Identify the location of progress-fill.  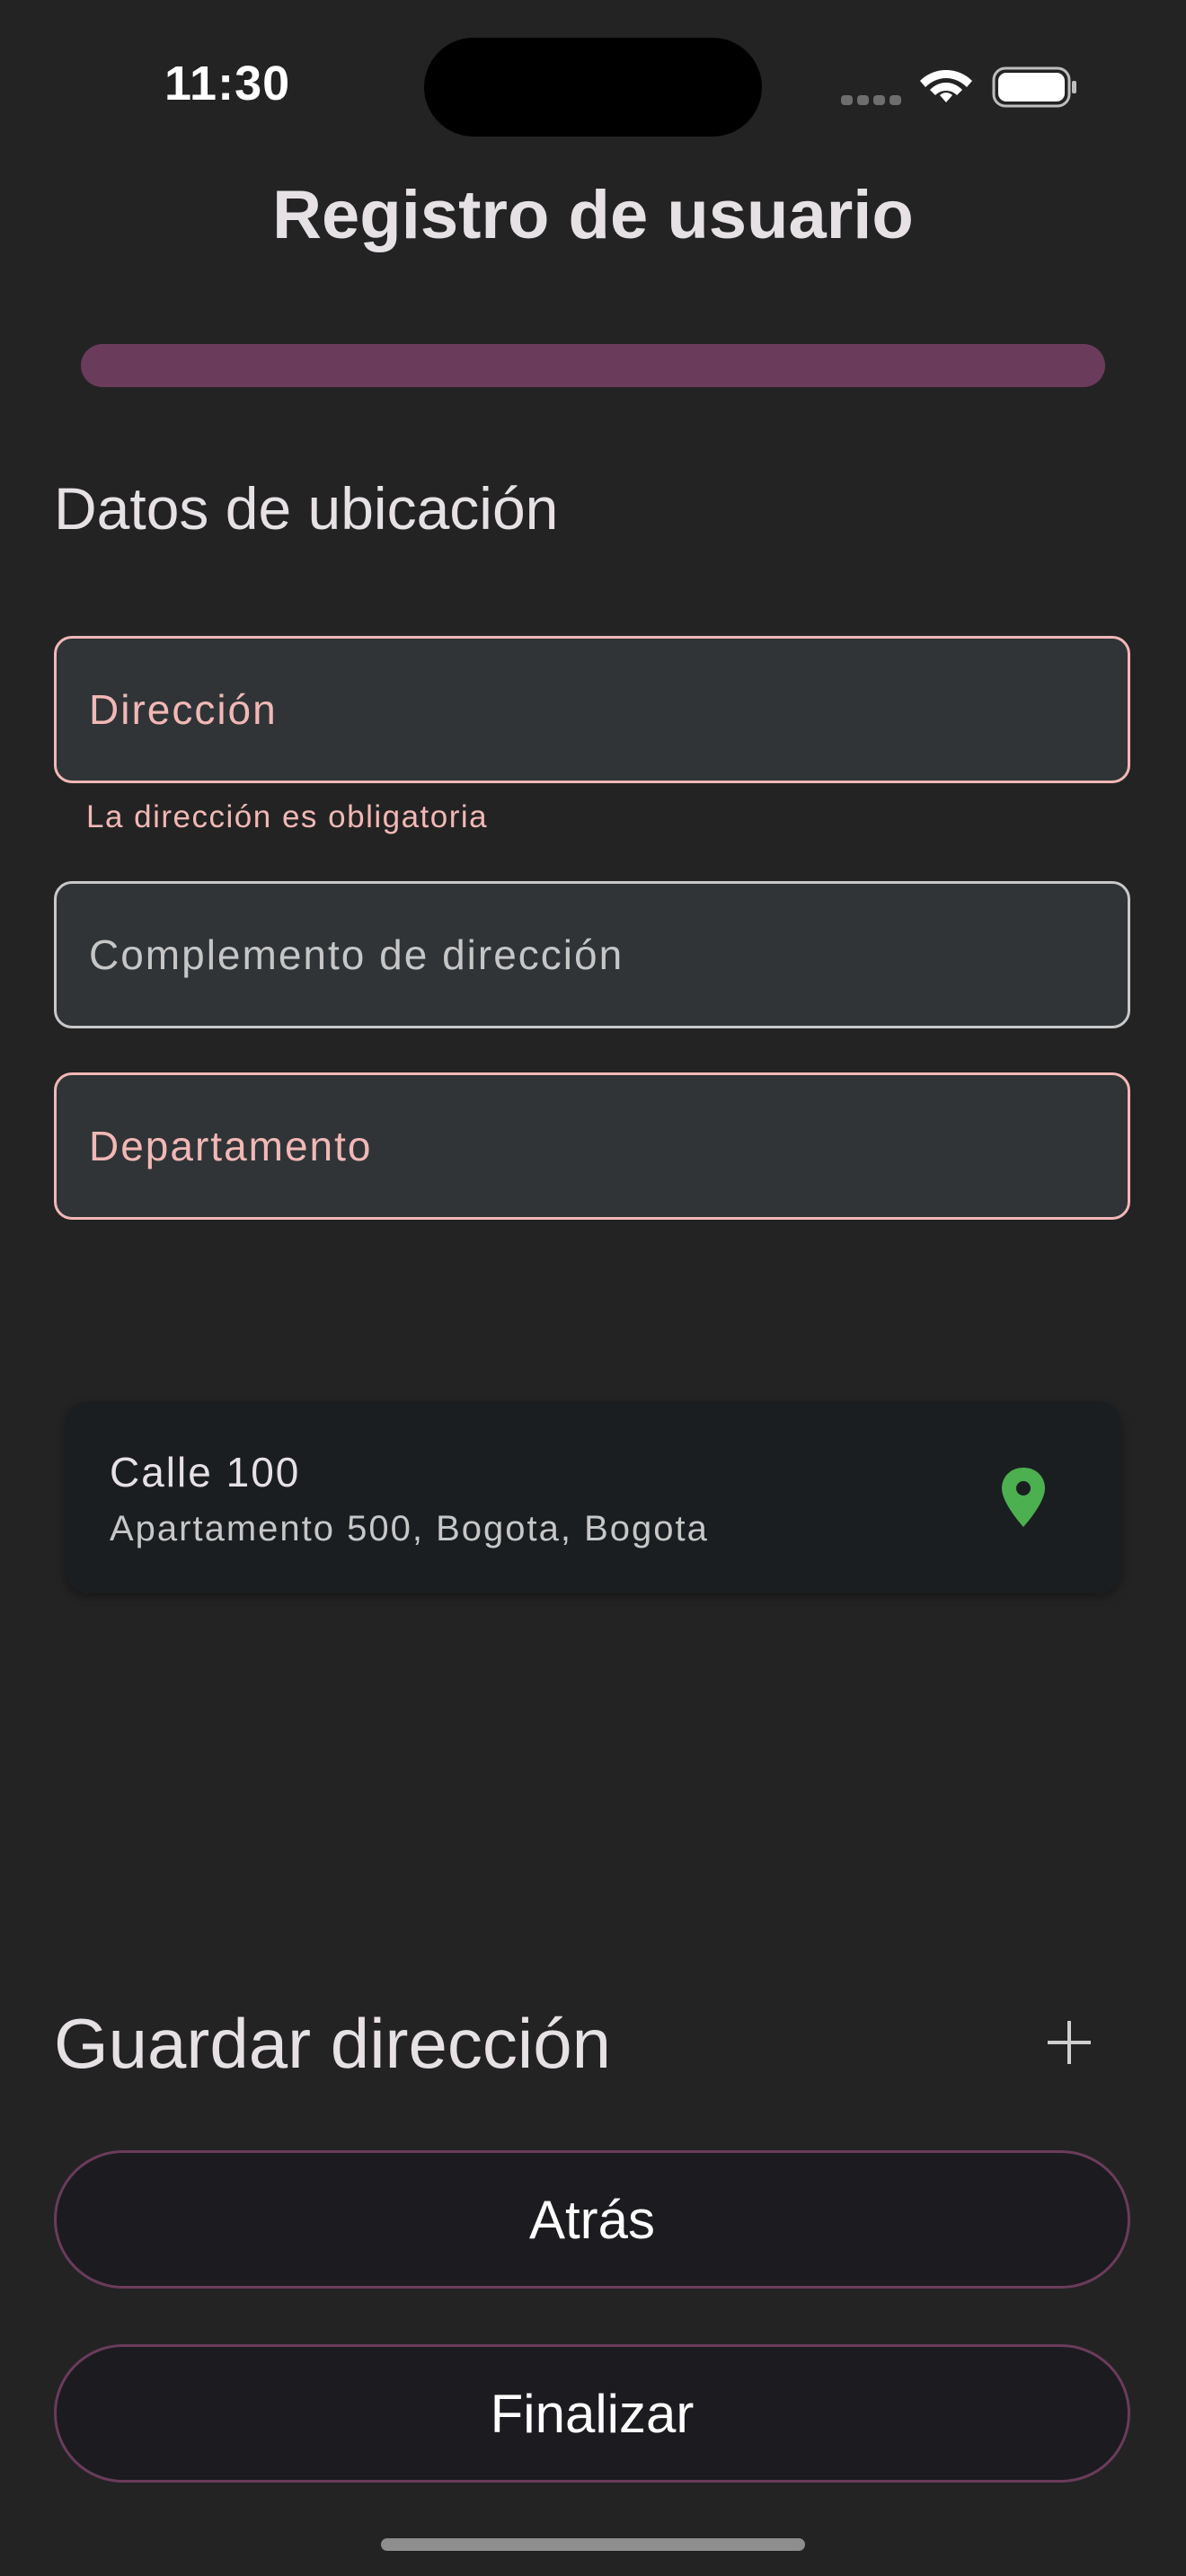
(593, 365).